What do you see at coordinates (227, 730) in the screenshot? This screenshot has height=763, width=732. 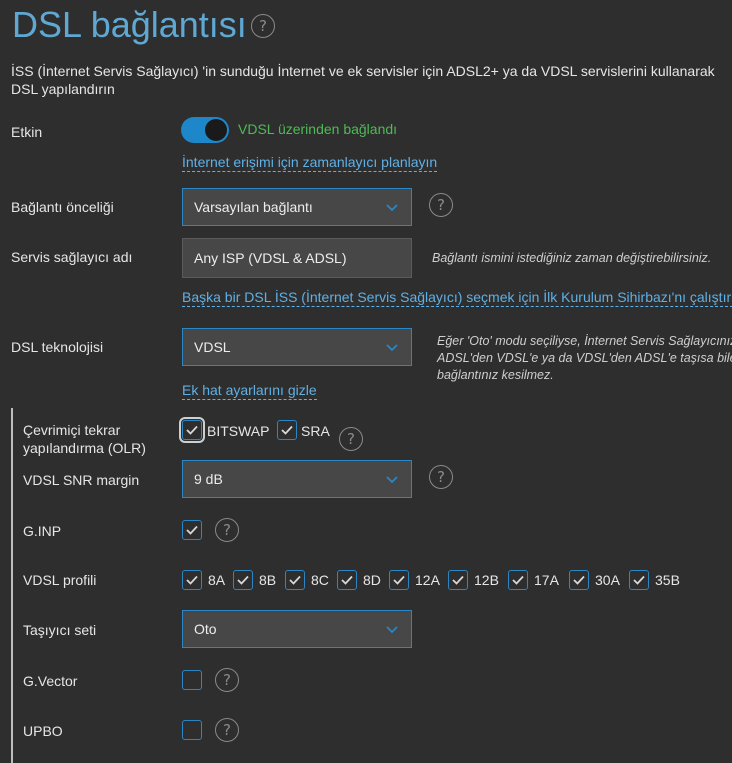 I see `upbo-help-icon: ?` at bounding box center [227, 730].